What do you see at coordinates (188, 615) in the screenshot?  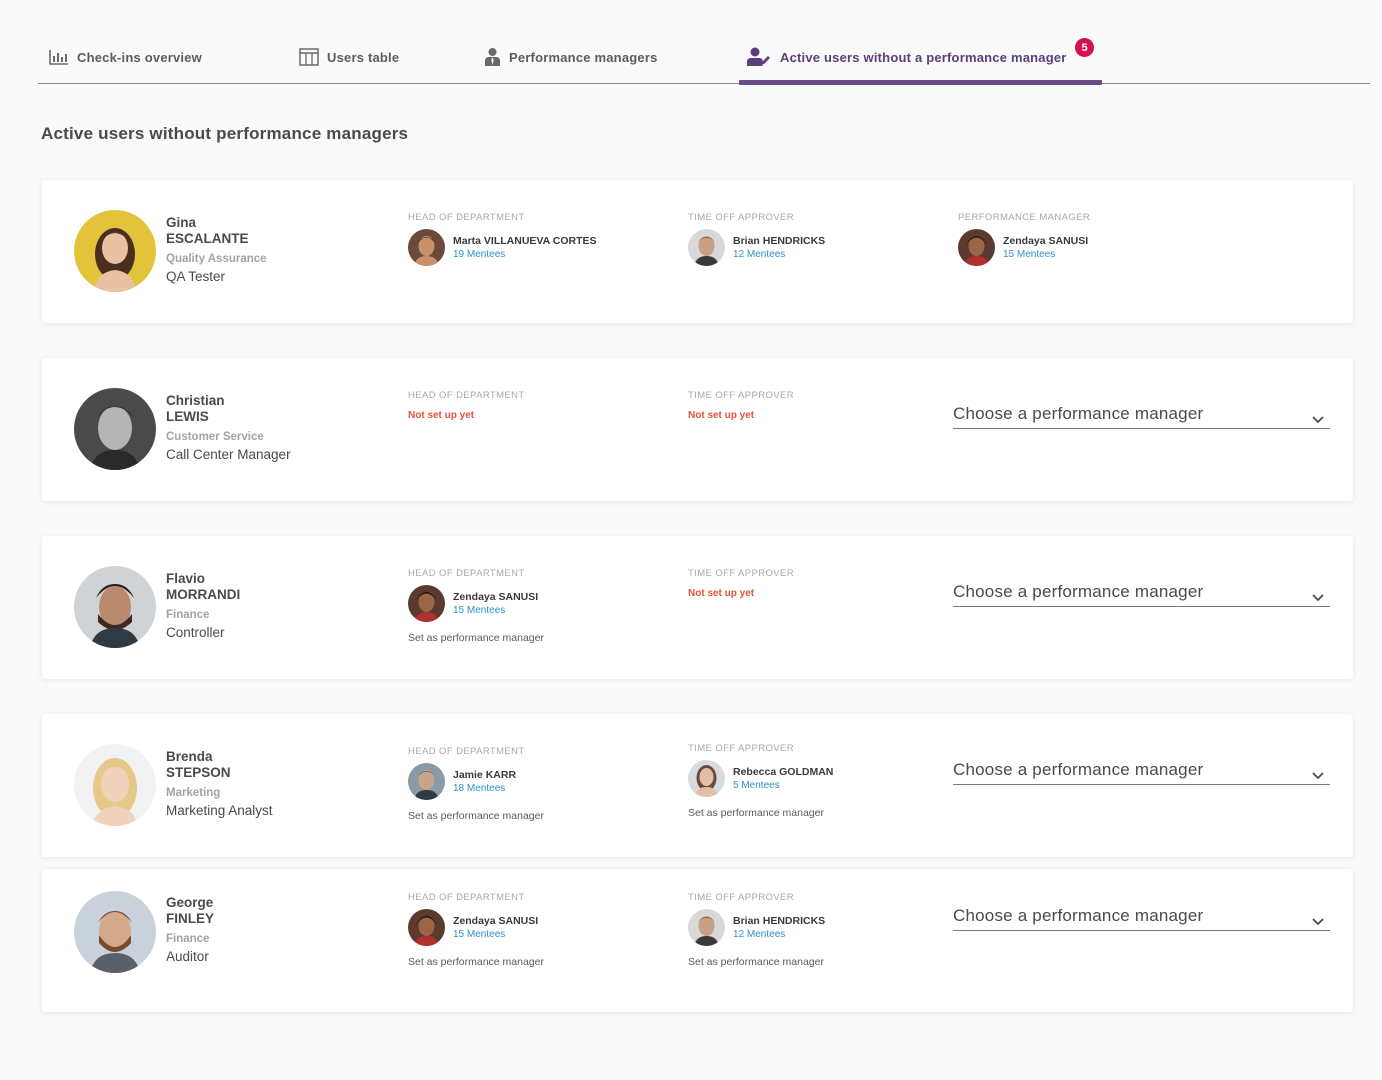 I see `user-department: Finance` at bounding box center [188, 615].